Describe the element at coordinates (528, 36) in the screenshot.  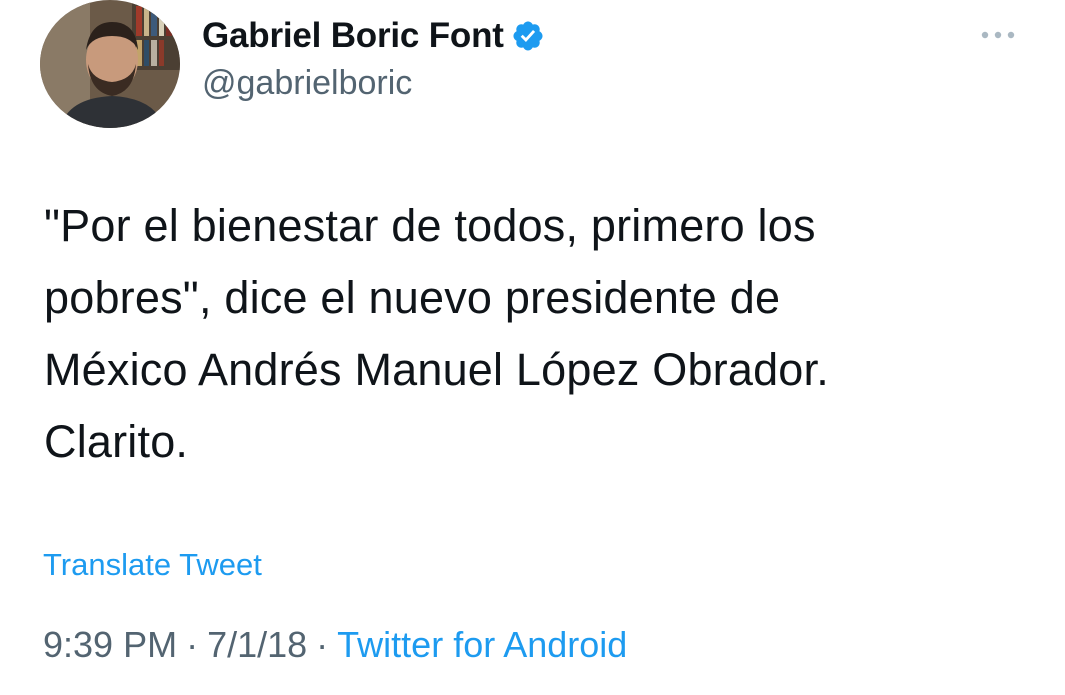
I see `verified-badge-icon` at that location.